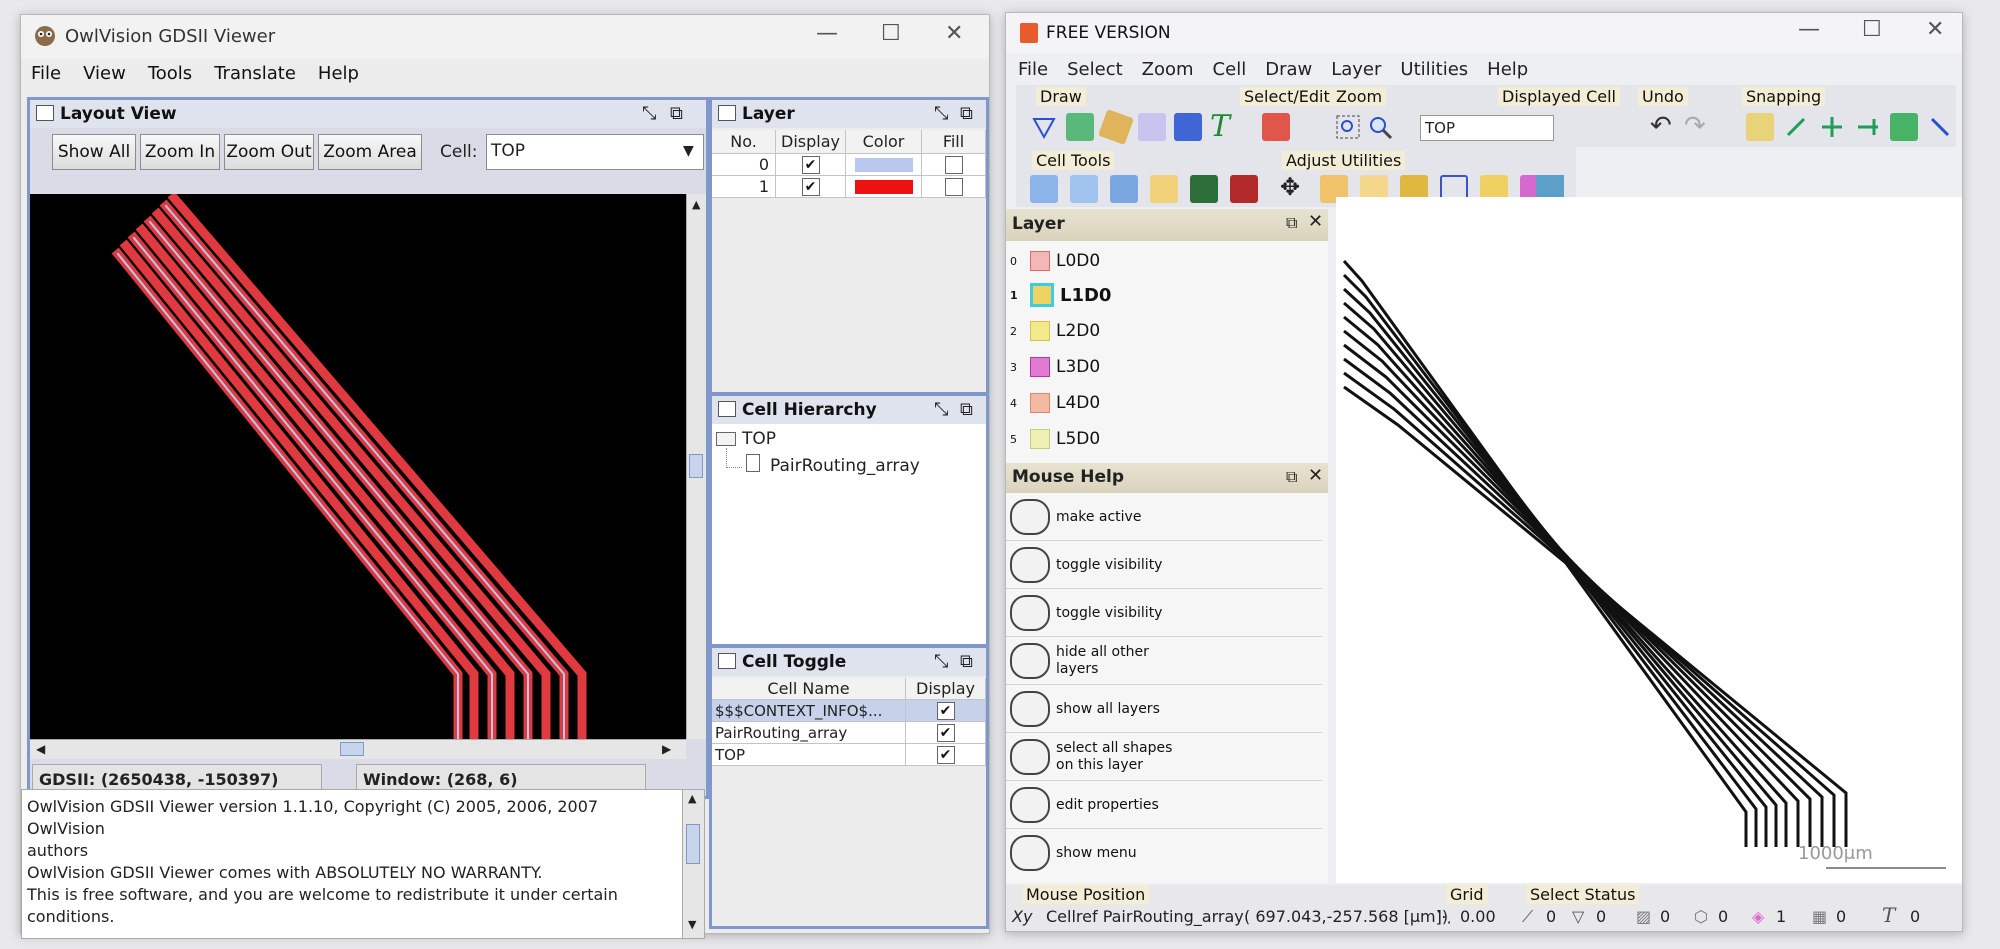 The image size is (2000, 949). What do you see at coordinates (1661, 126) in the screenshot?
I see `undo-icon: ↶` at bounding box center [1661, 126].